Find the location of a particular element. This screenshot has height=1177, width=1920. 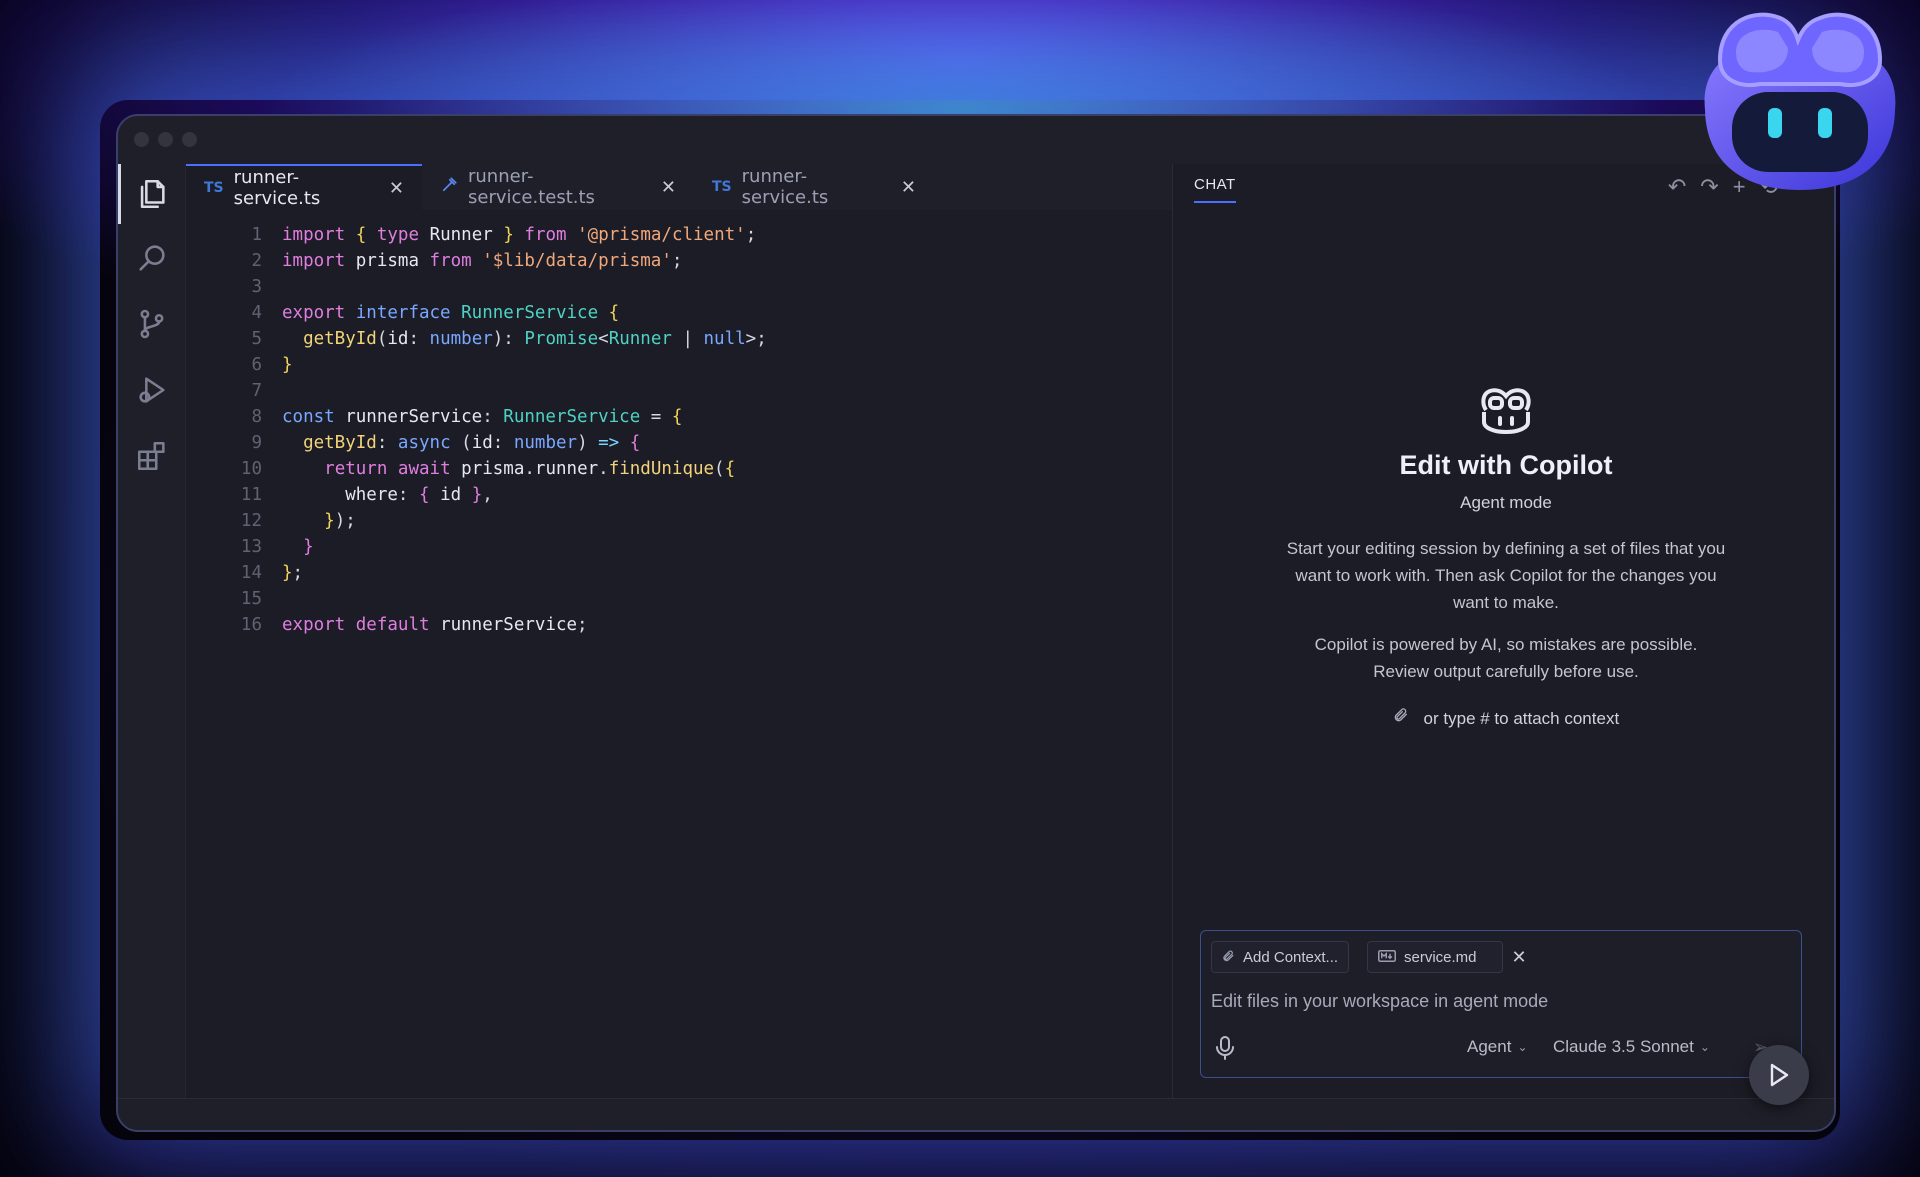

code-line: 16 export default runnerService; is located at coordinates (414, 625).